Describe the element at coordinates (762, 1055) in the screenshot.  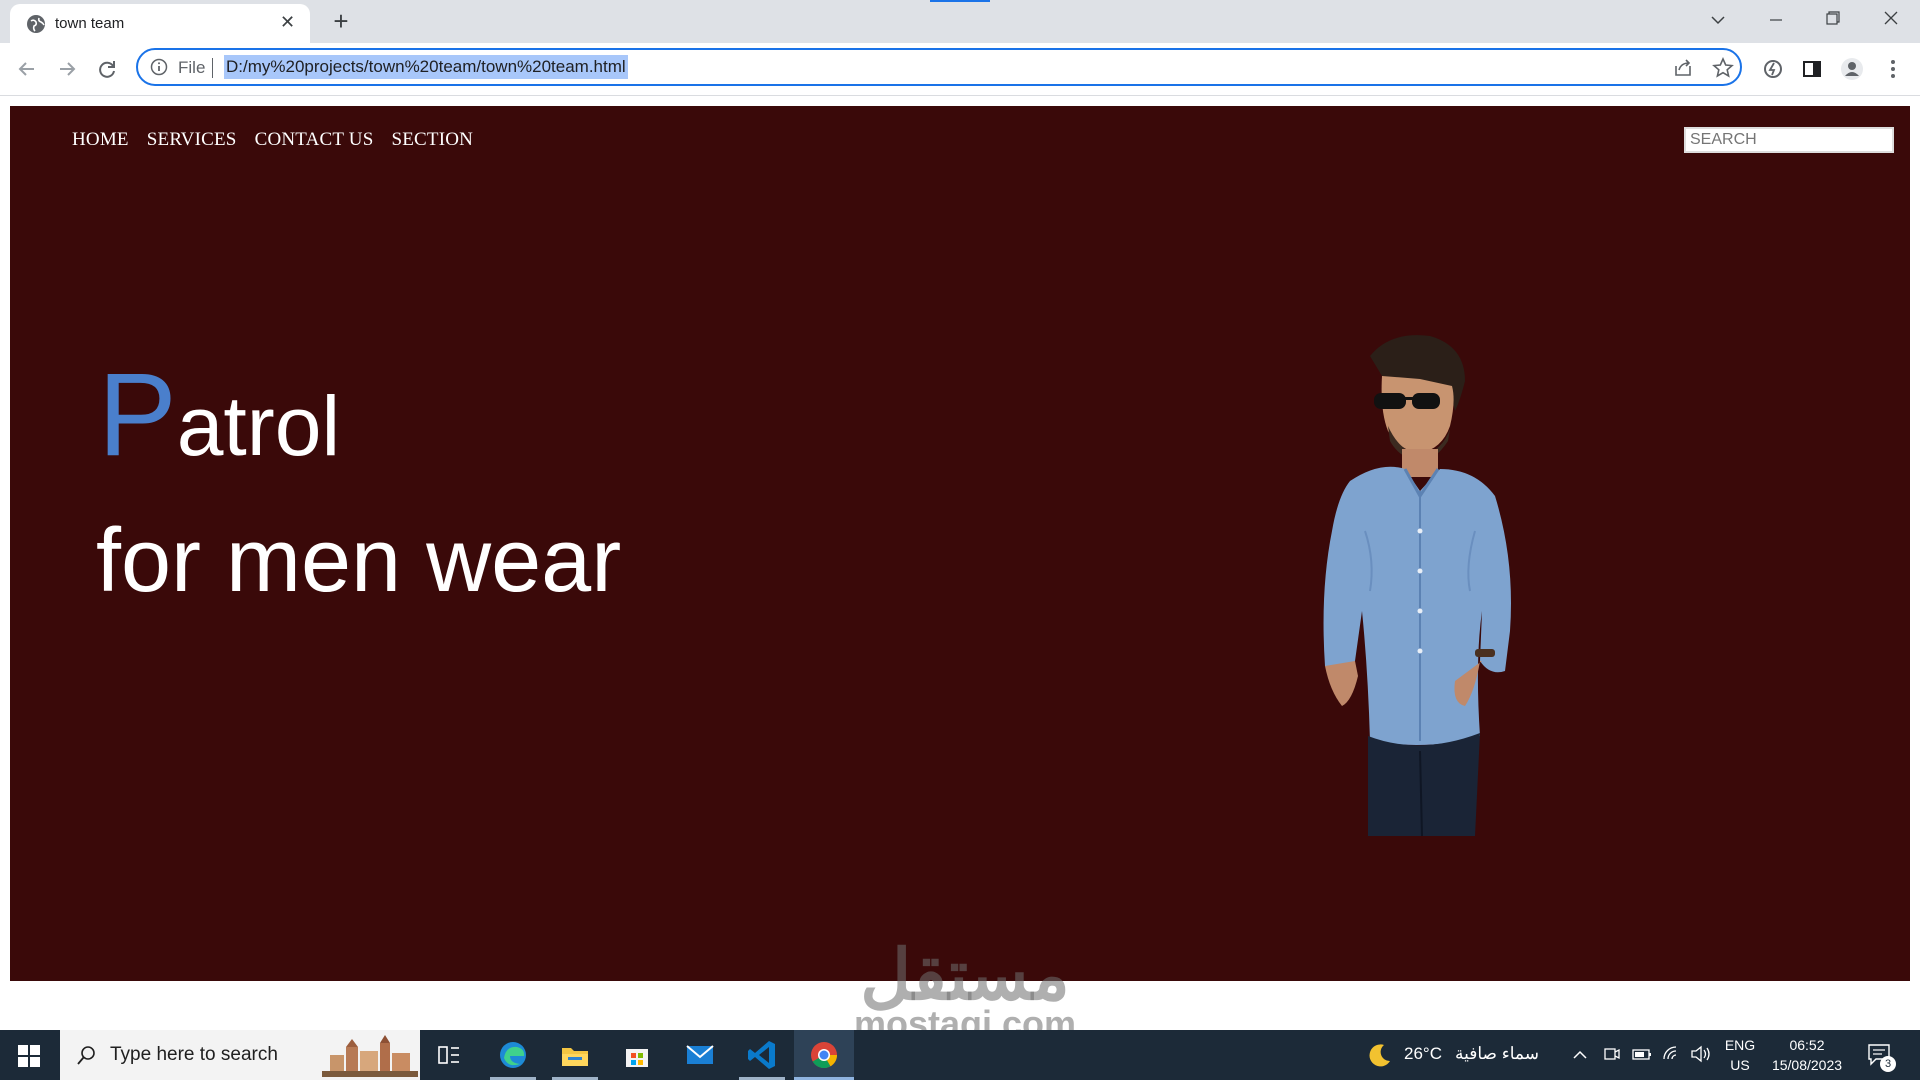
I see `vscode-icon` at that location.